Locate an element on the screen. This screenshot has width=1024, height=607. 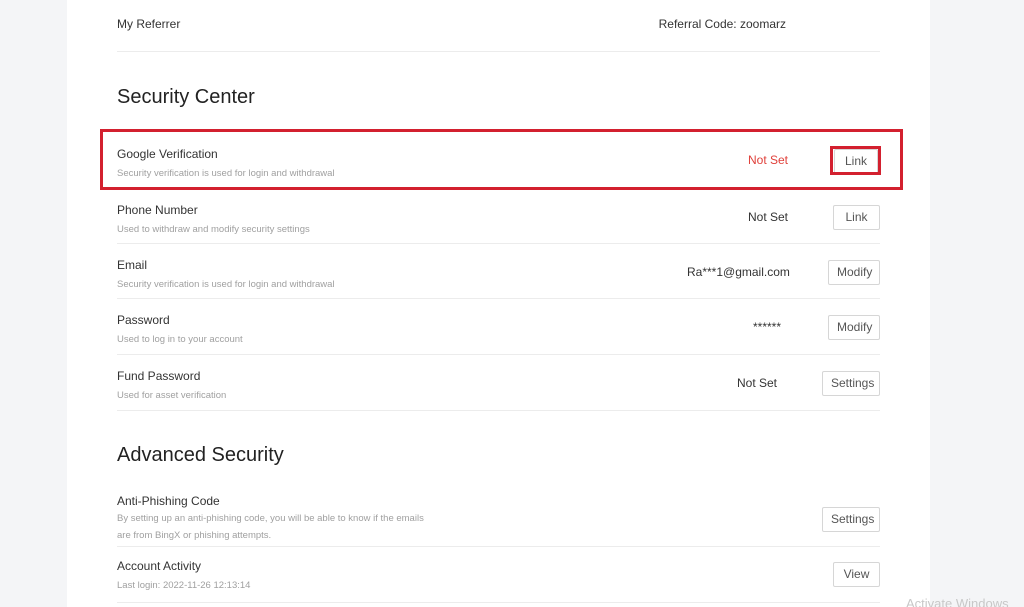
referrer-row: My Referrer Referral Code: zoomarz is located at coordinates (498, 26).